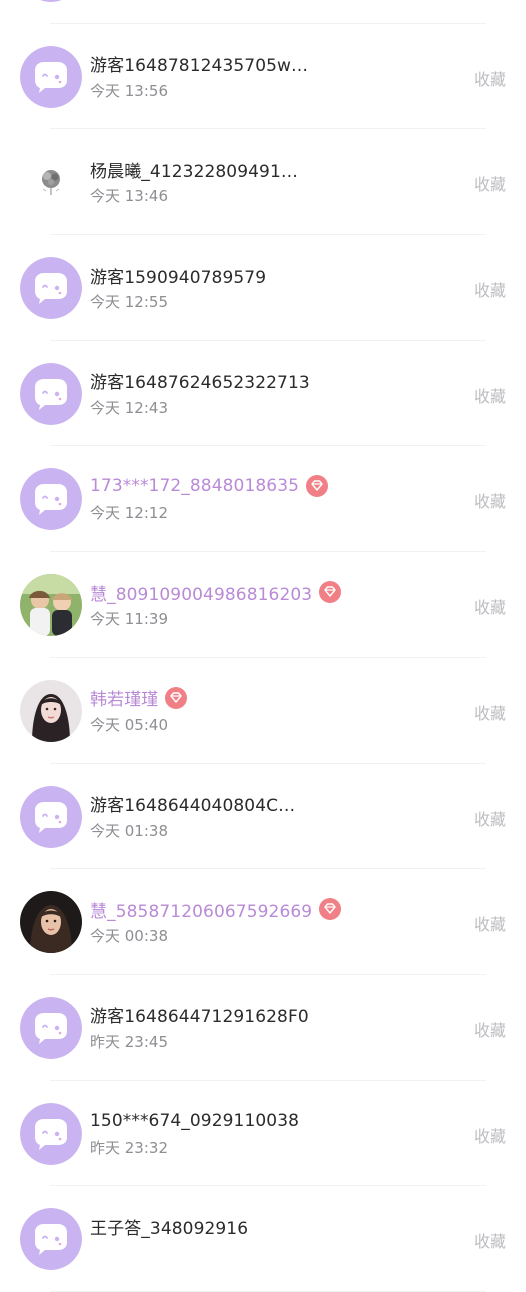 The height and width of the screenshot is (1292, 526). I want to click on name-line: 173***172_8848018635, so click(209, 486).